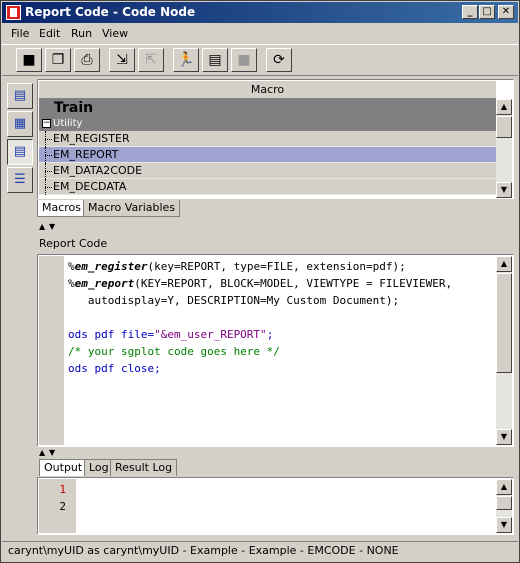 This screenshot has width=520, height=563. I want to click on side-tab-strip: ▤ ▦ ▤ ☰, so click(21, 143).